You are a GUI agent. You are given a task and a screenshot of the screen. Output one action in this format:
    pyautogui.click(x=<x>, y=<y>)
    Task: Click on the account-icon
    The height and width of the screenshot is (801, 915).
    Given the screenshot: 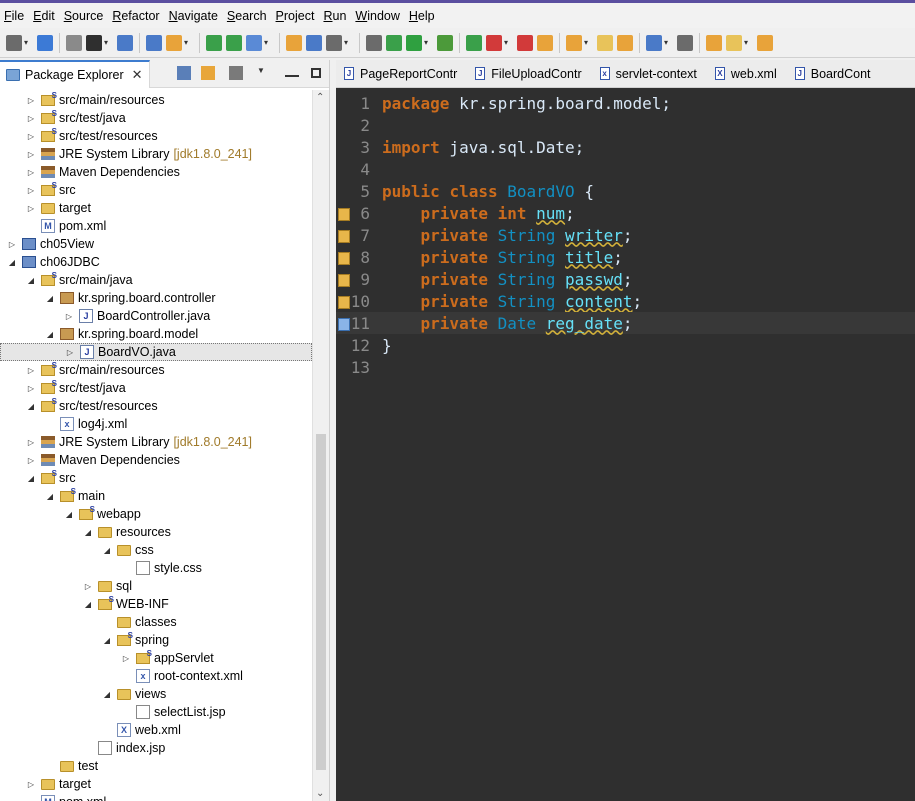 What is the action you would take?
    pyautogui.click(x=94, y=42)
    